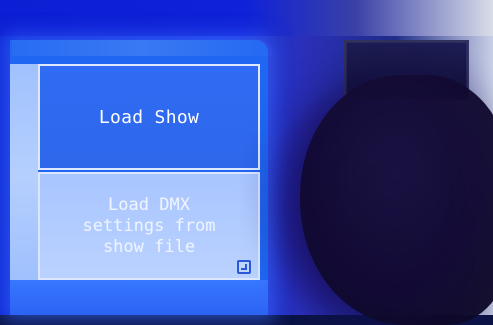  I want to click on load-show-label: Load Show, so click(149, 117).